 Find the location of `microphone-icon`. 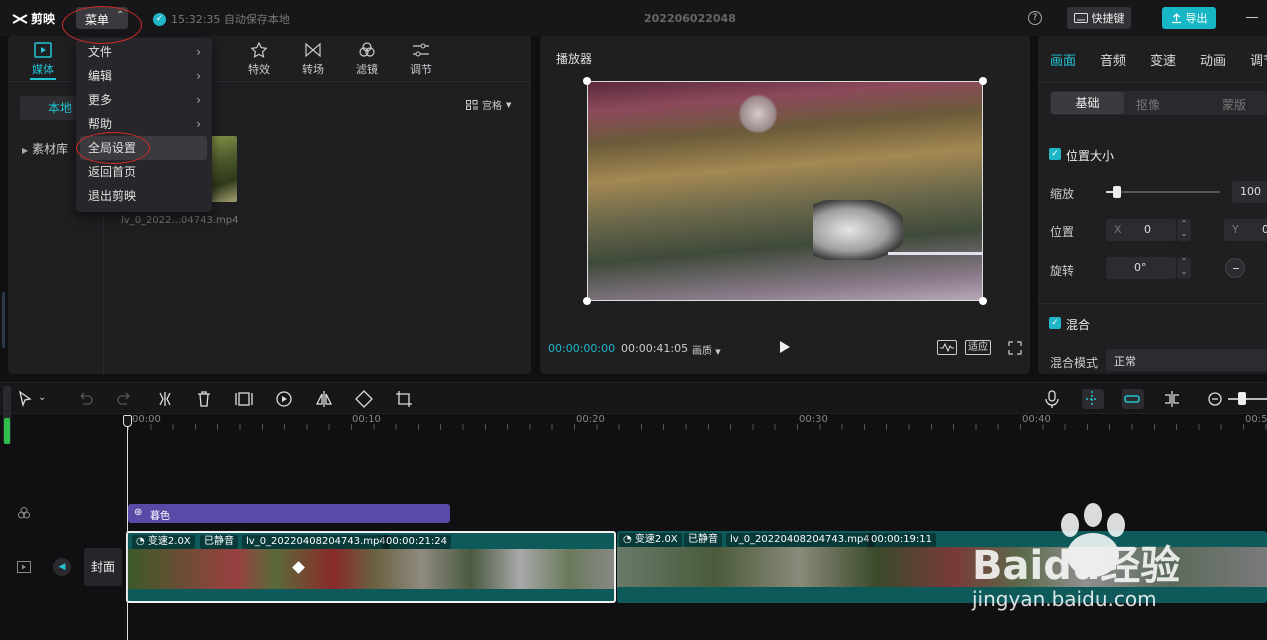

microphone-icon is located at coordinates (1052, 399).